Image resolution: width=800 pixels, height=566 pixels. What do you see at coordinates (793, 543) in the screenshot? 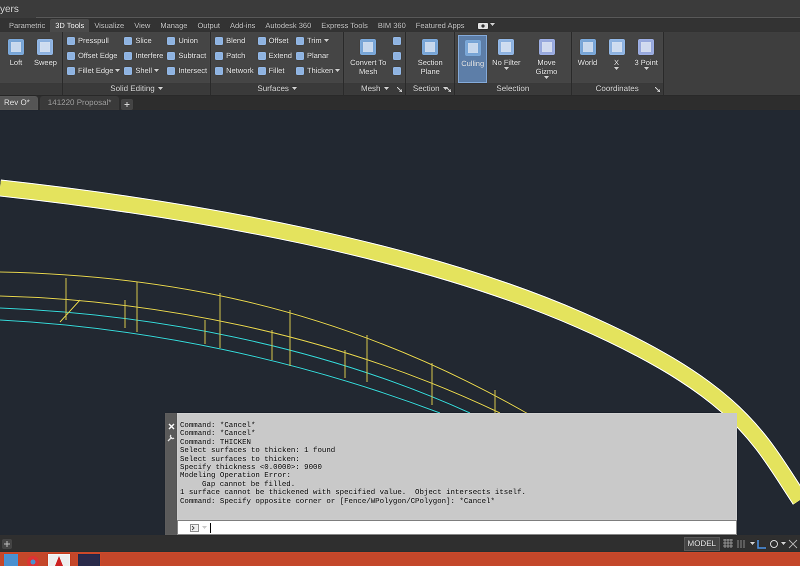
I see `isodraft-icon` at bounding box center [793, 543].